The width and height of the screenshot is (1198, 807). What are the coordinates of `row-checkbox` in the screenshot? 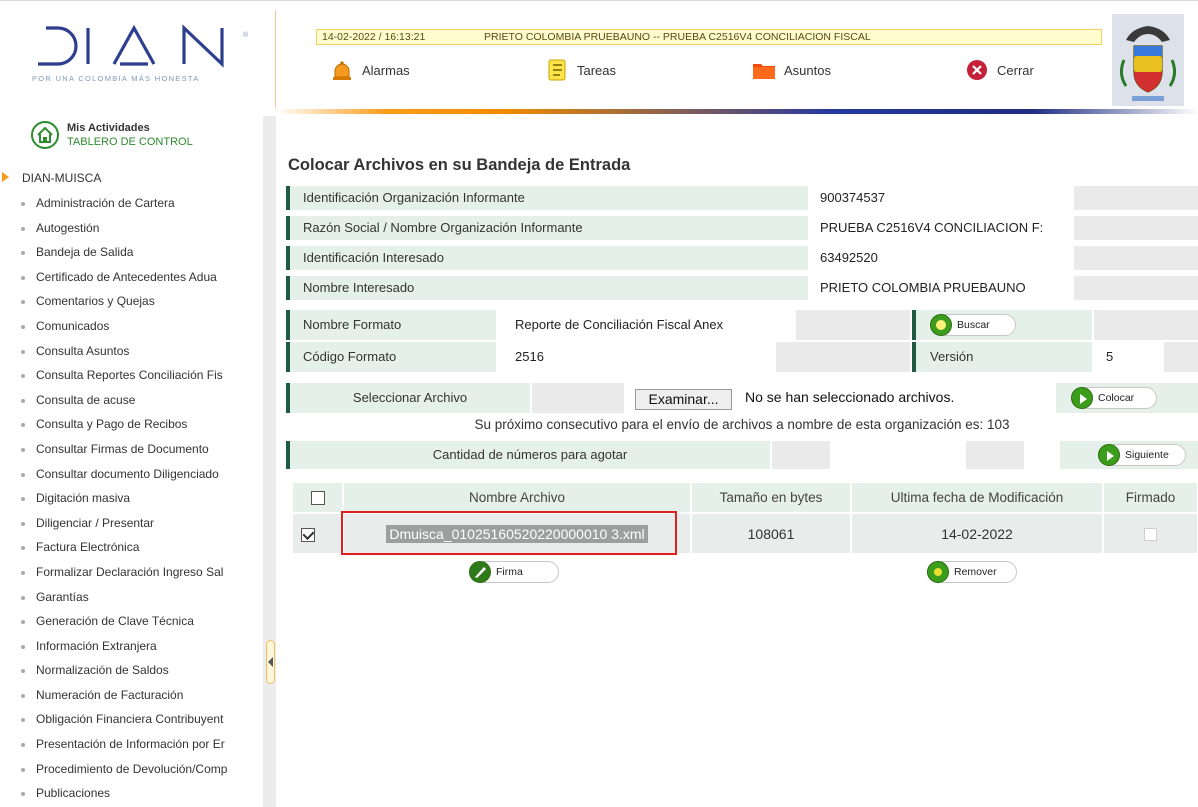 It's located at (308, 534).